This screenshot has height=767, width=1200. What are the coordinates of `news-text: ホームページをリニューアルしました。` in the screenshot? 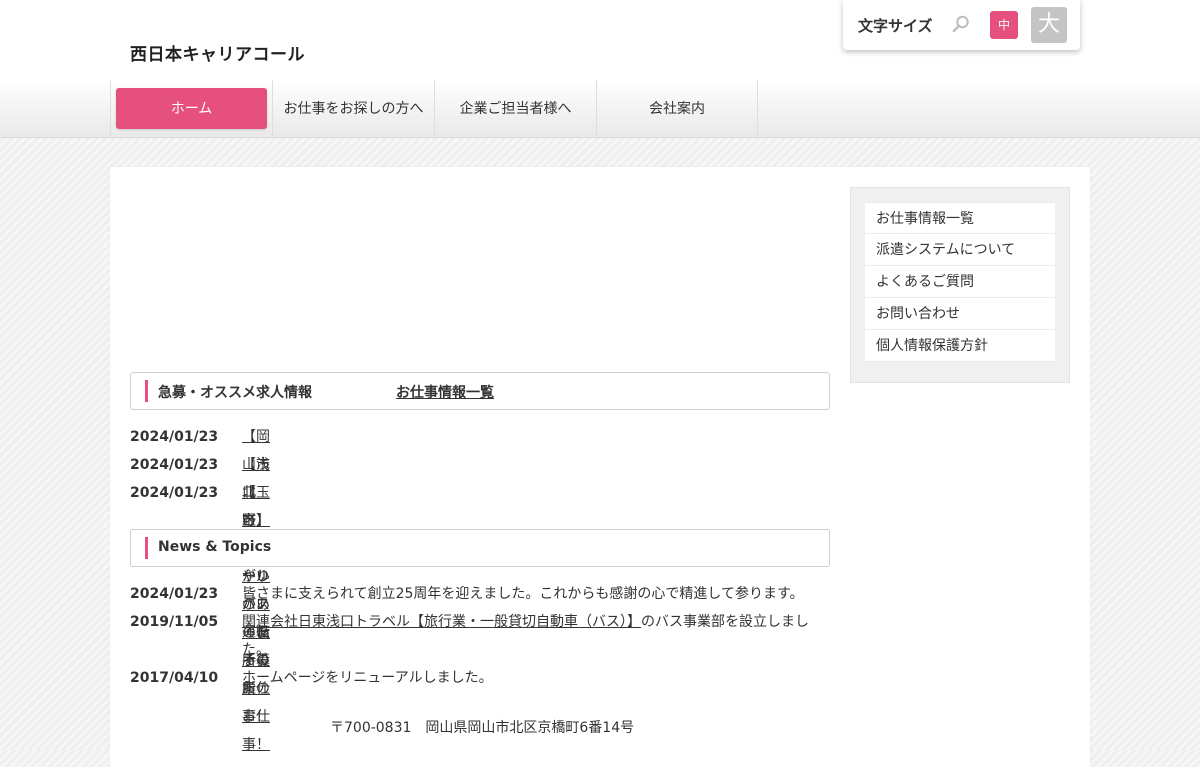 It's located at (367, 678).